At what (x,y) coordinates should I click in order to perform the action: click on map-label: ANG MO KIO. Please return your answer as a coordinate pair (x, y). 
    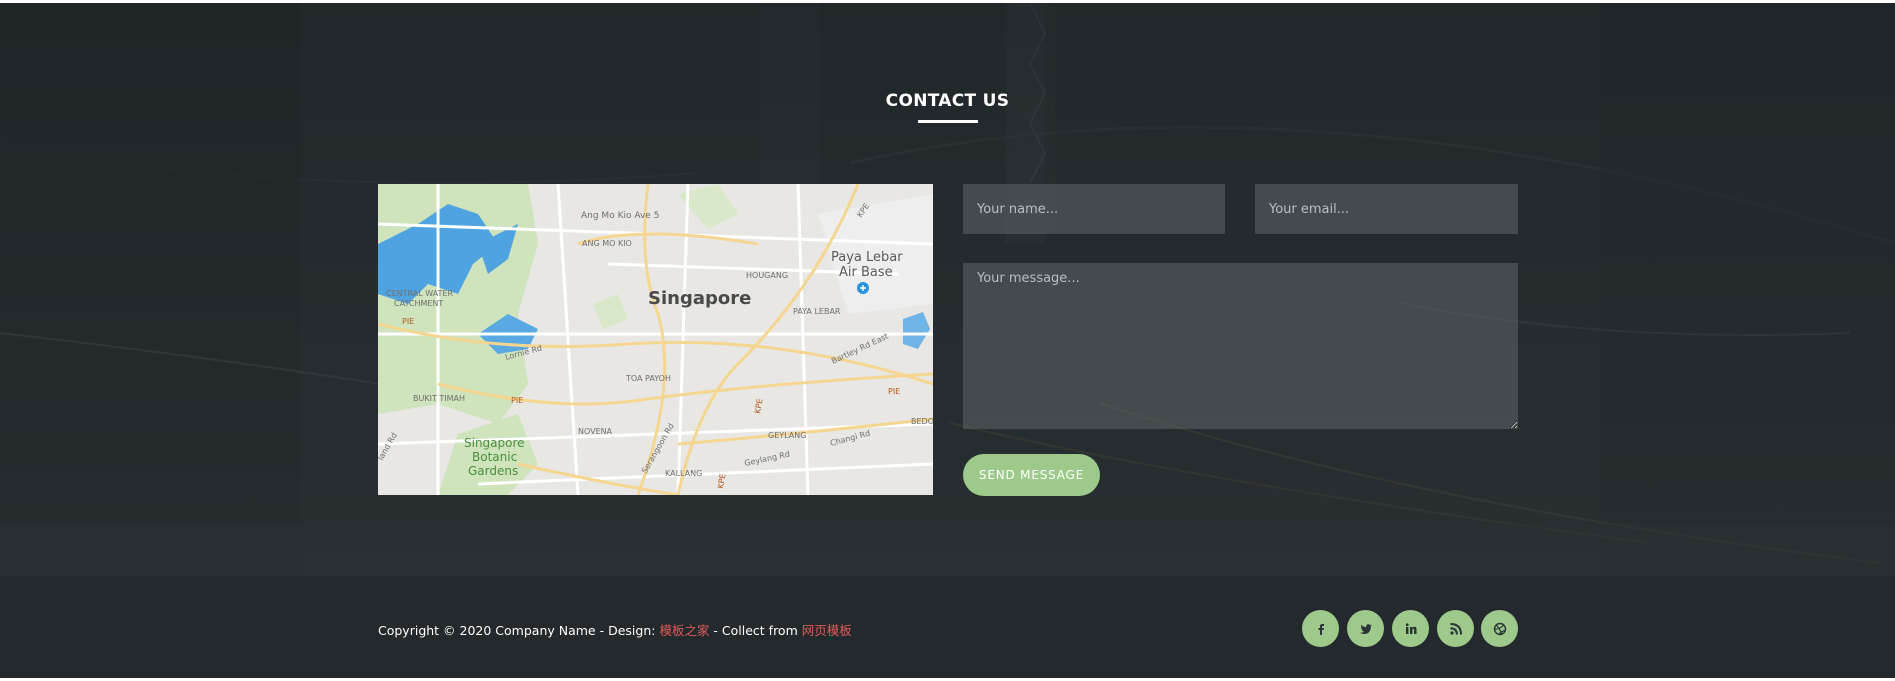
    Looking at the image, I should click on (607, 243).